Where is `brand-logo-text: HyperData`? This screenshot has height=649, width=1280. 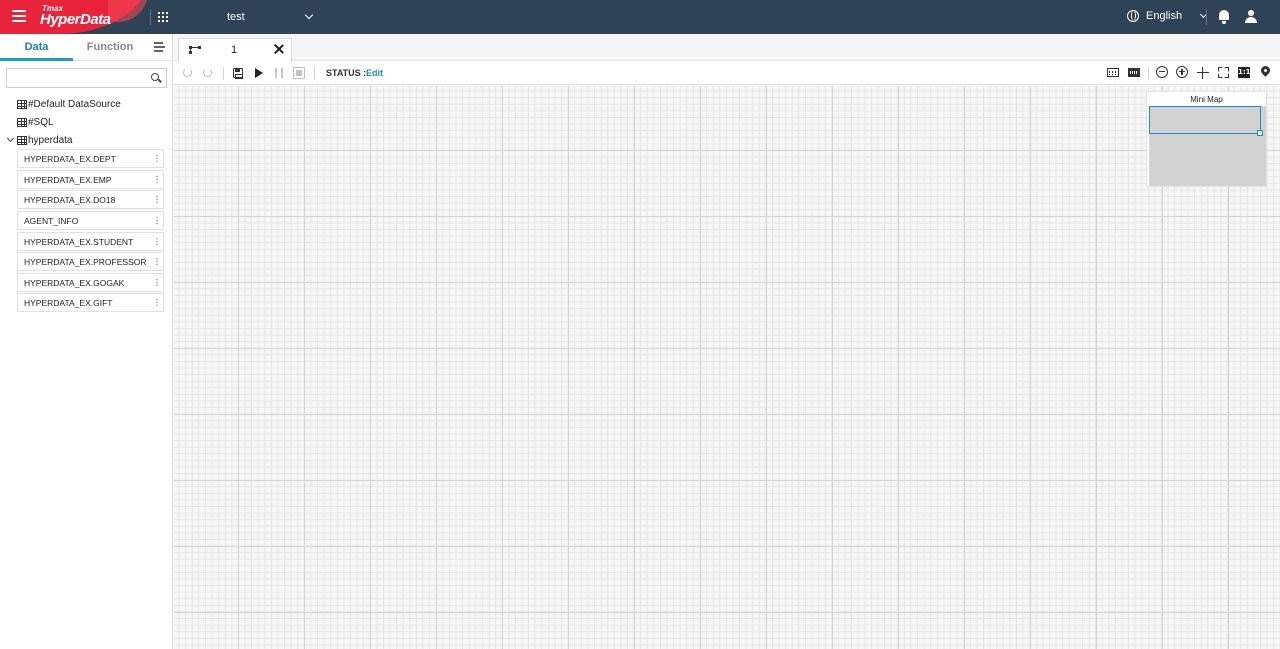
brand-logo-text: HyperData is located at coordinates (75, 19).